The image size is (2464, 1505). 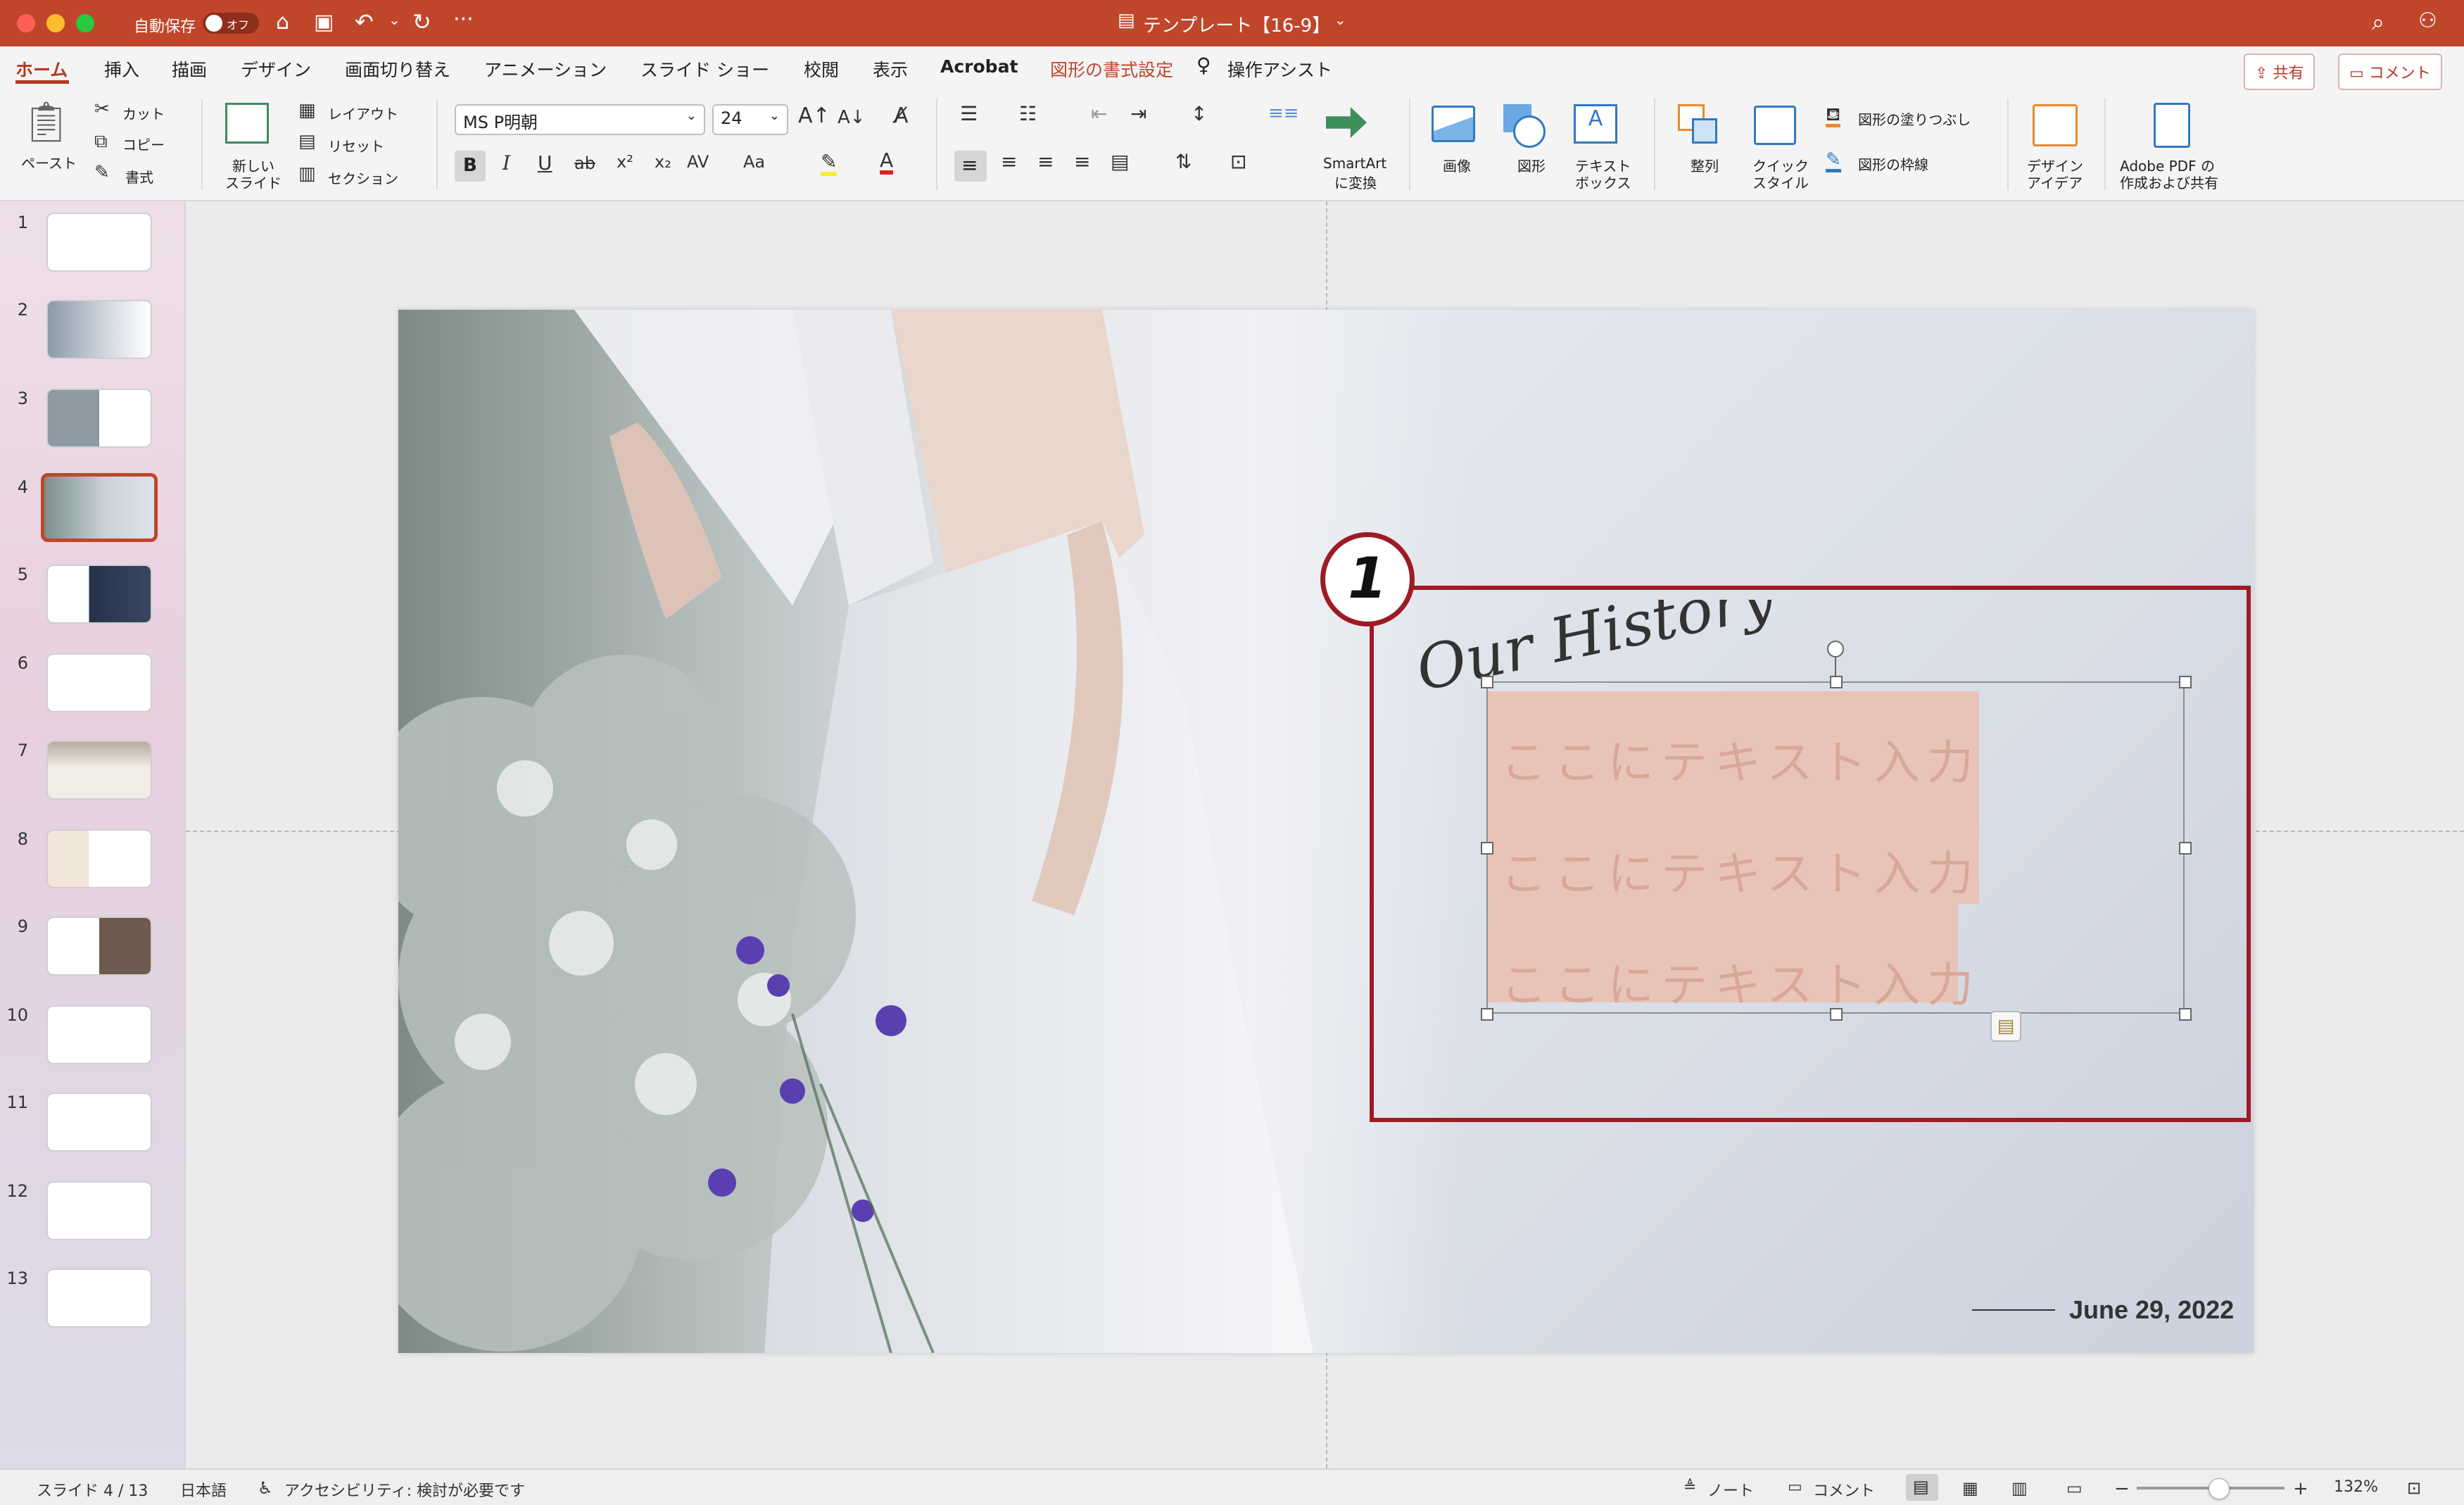 What do you see at coordinates (1595, 124) in the screenshot?
I see `textbox-icon: A` at bounding box center [1595, 124].